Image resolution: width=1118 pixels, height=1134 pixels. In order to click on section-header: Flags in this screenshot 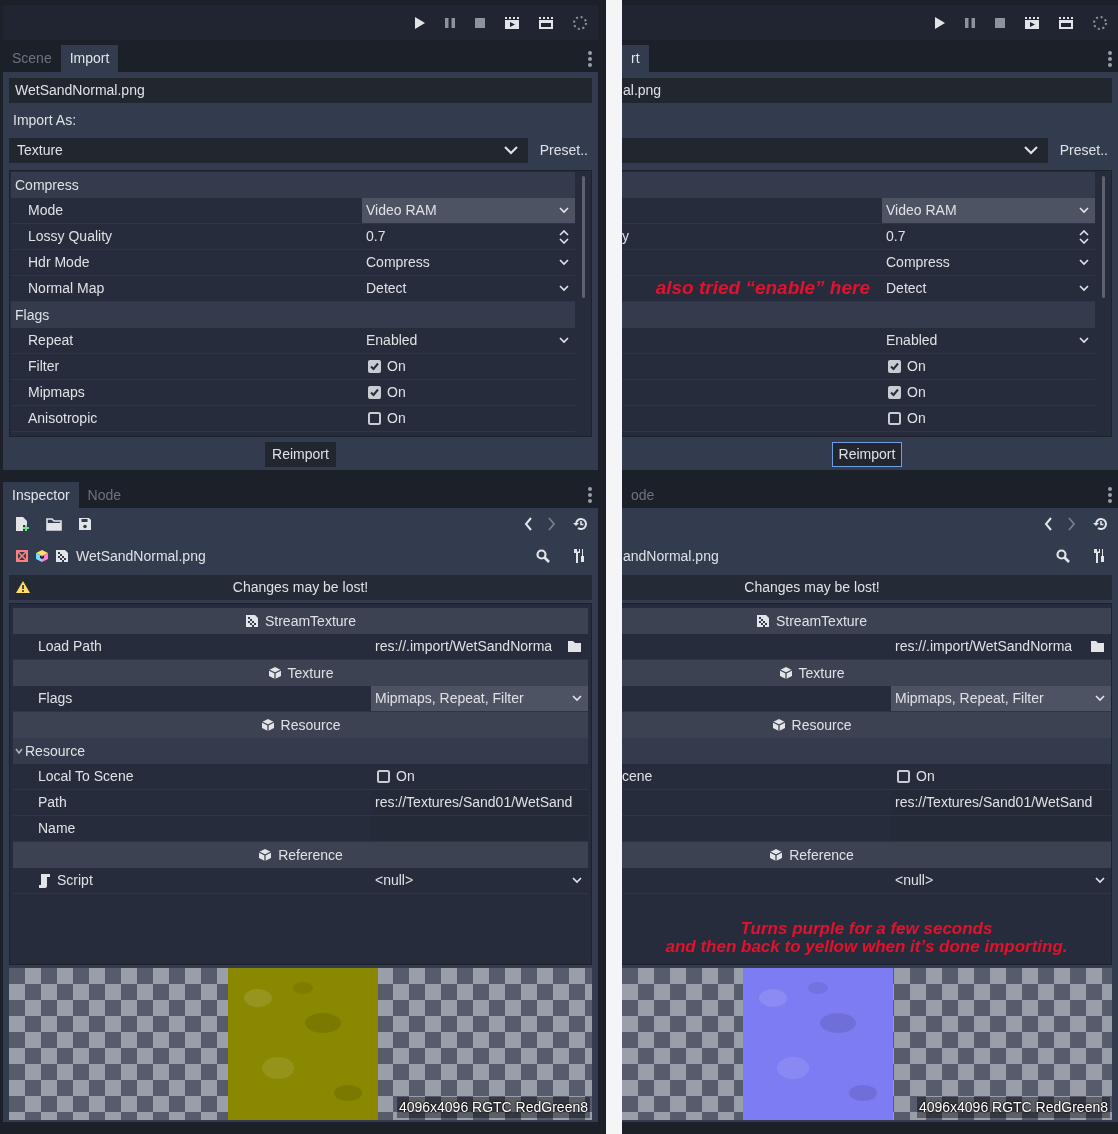, I will do `click(293, 315)`.